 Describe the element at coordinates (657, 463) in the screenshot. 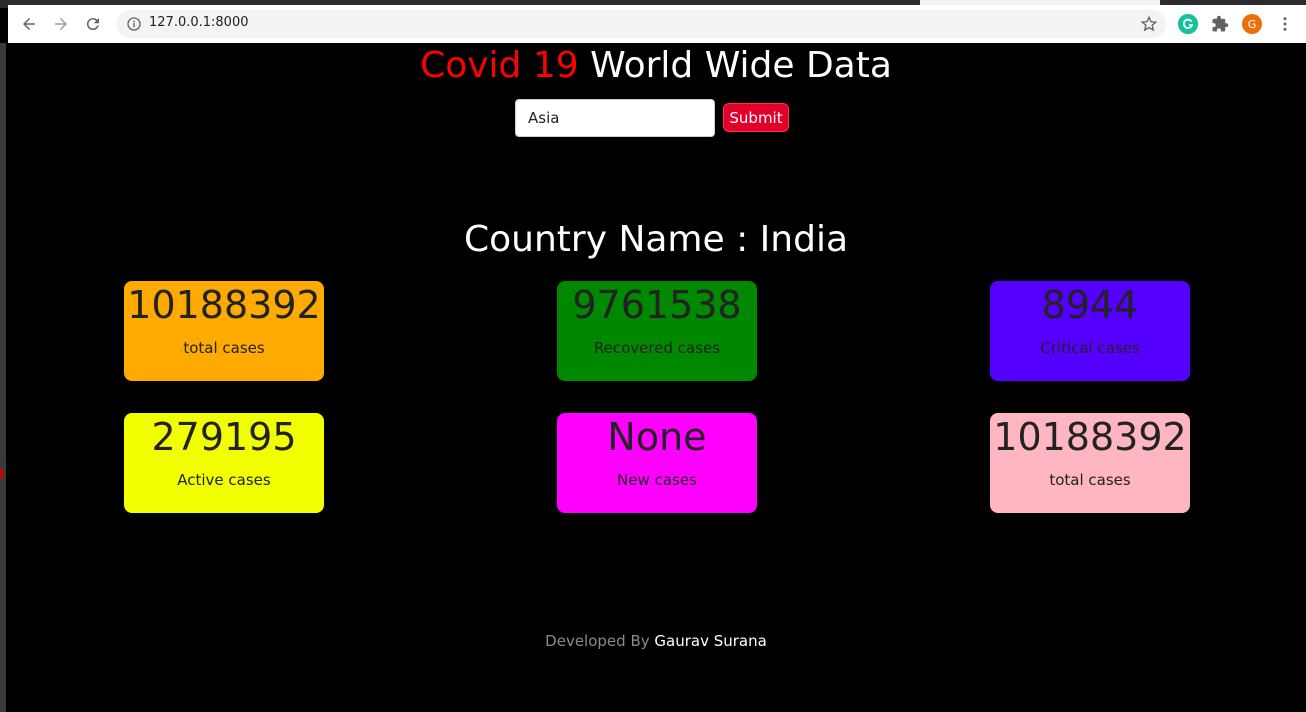

I see `stat-card-new-cases: None New cases` at that location.